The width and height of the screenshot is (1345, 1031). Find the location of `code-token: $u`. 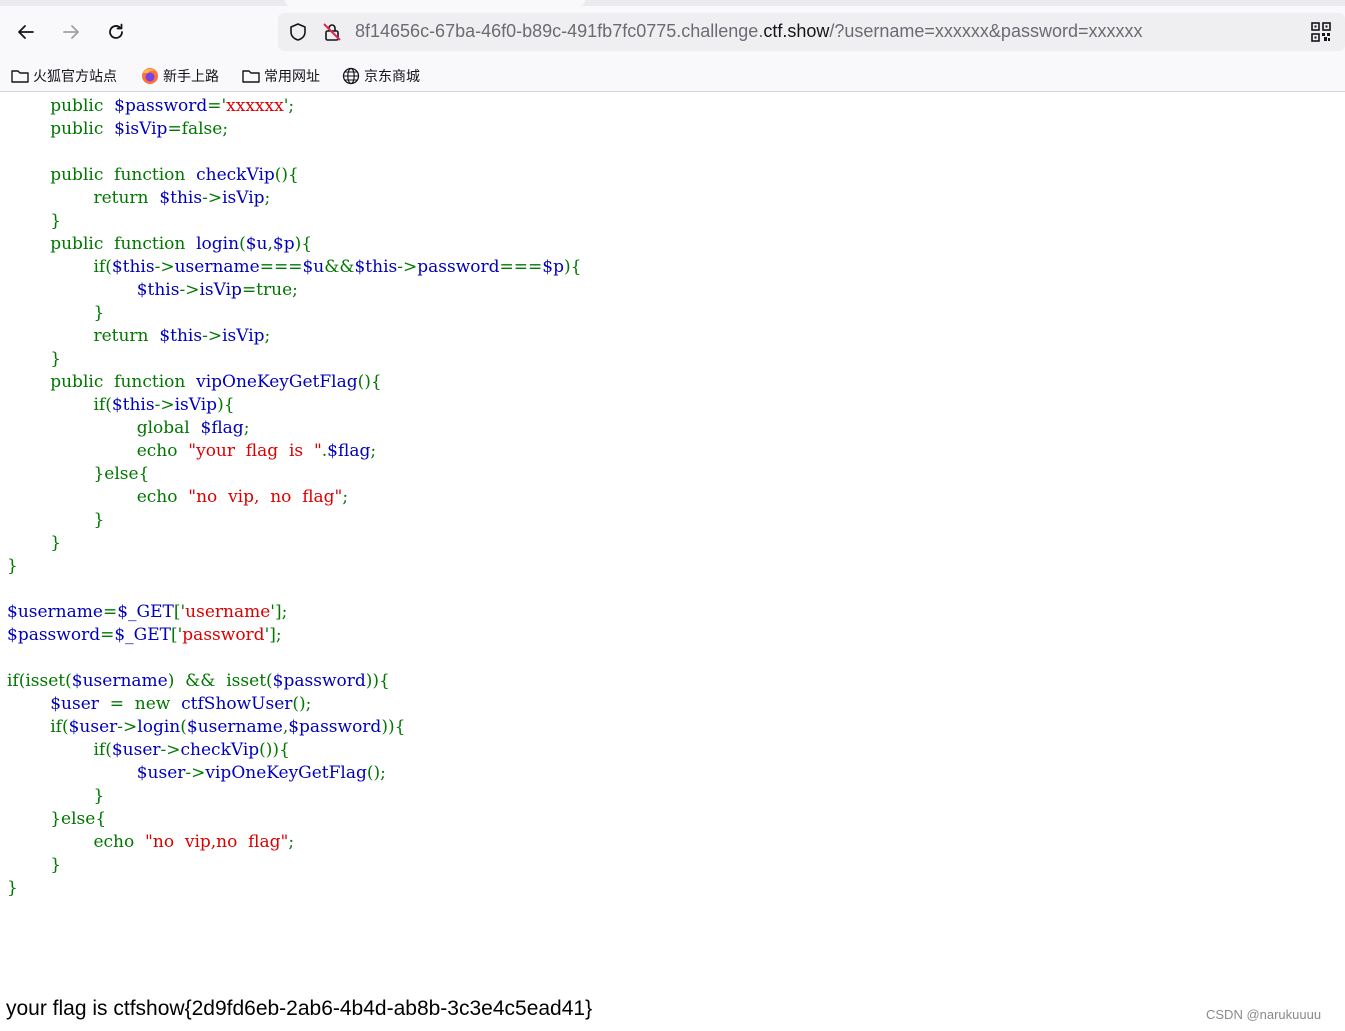

code-token: $u is located at coordinates (313, 267).